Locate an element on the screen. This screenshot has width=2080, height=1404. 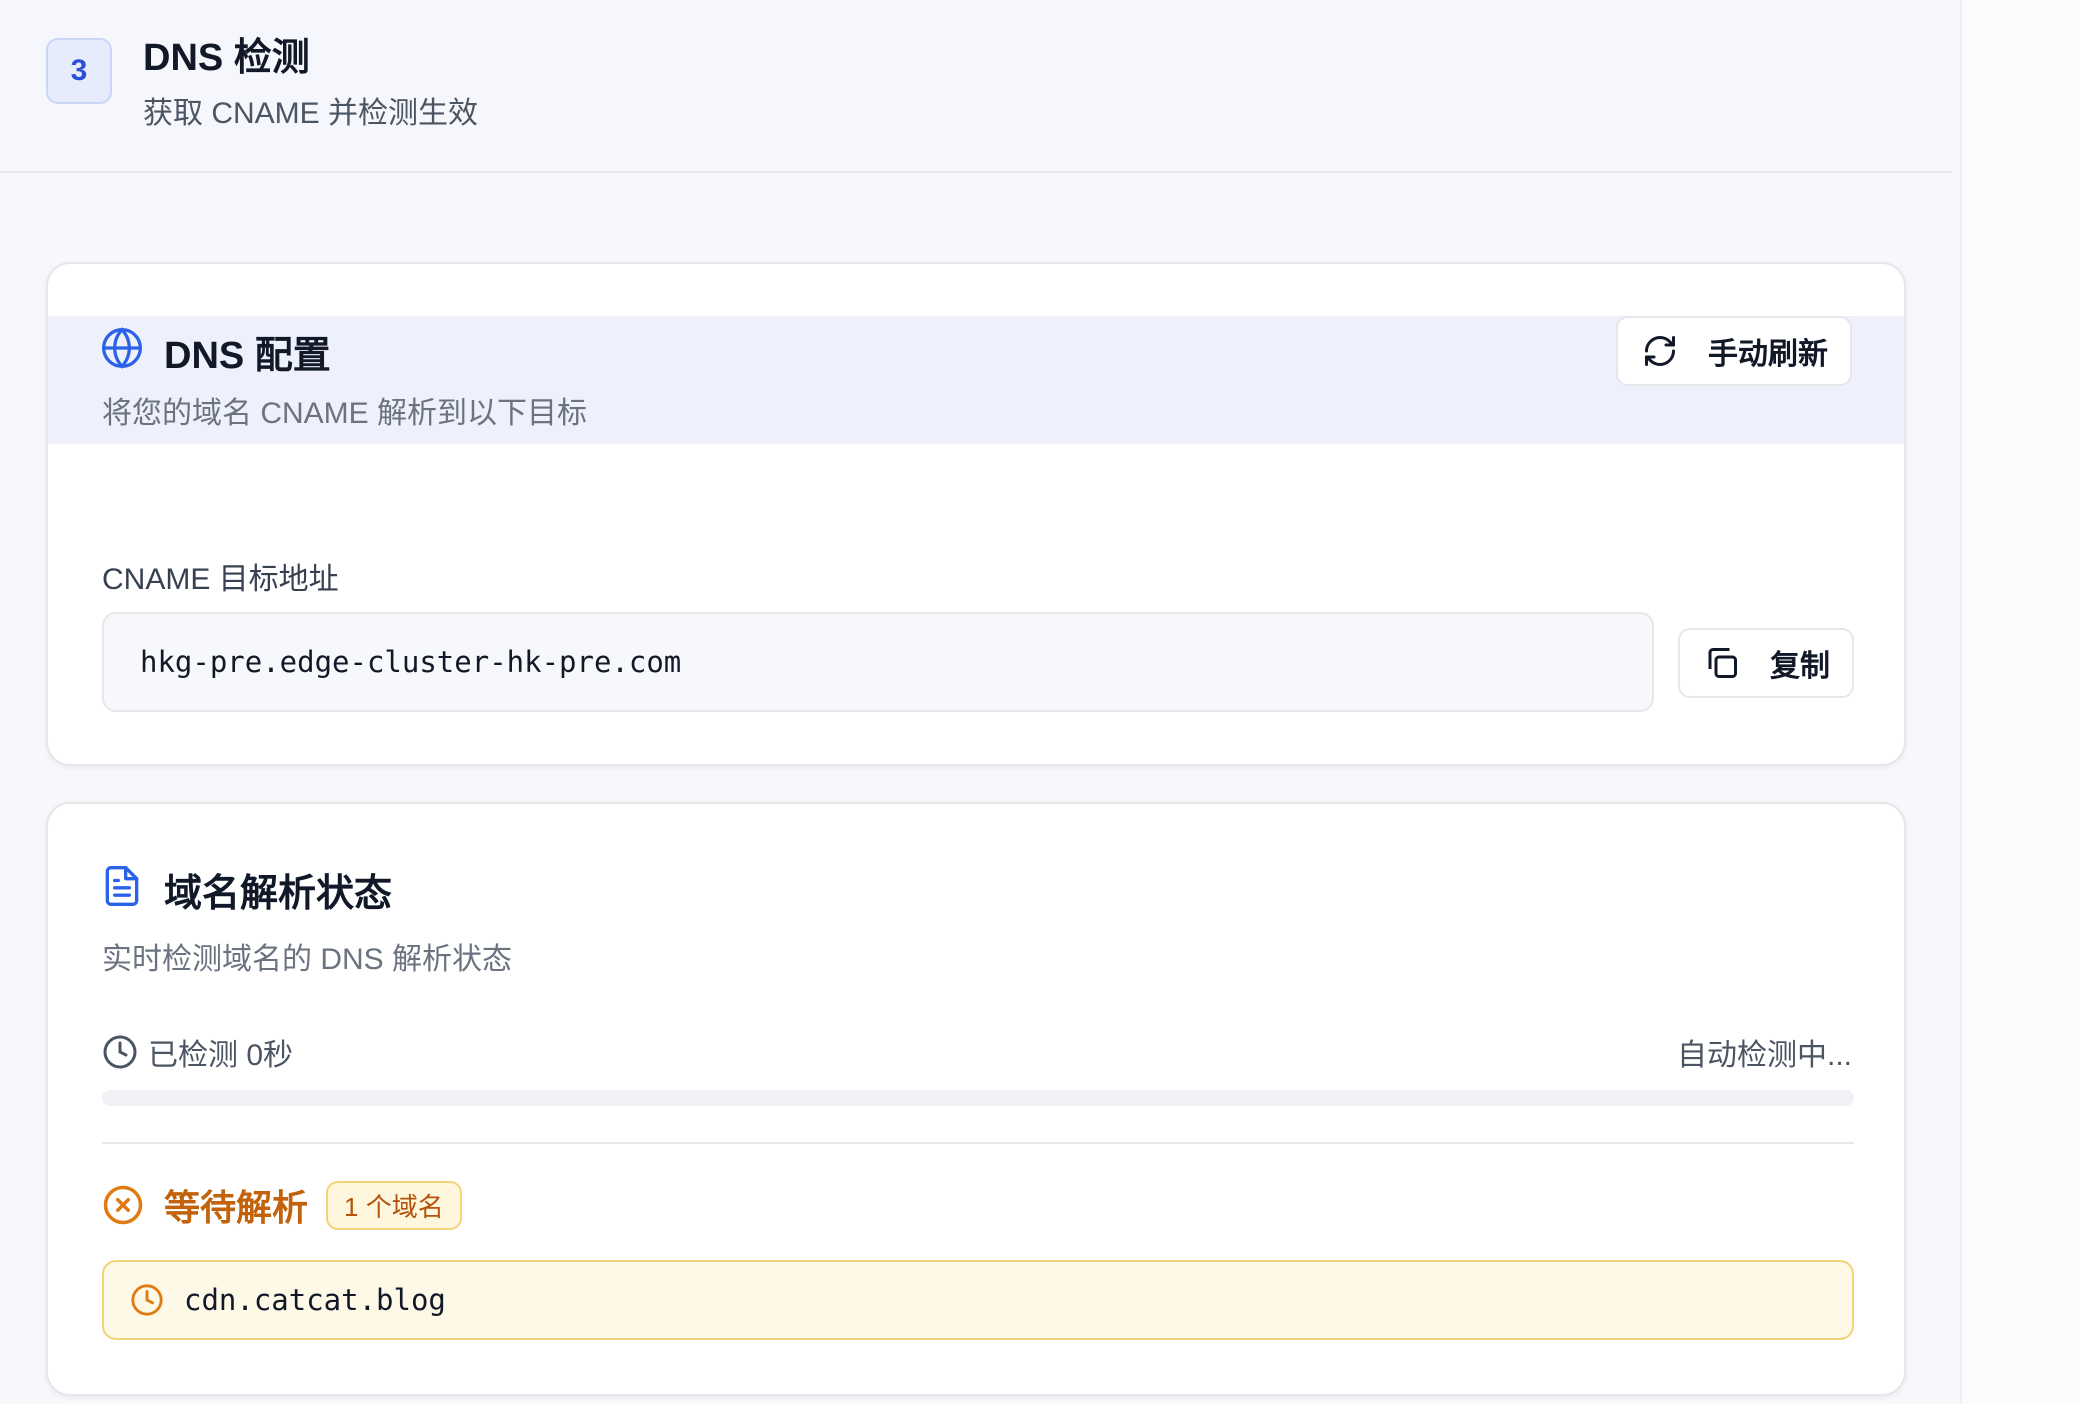
resolution-status-title: 域名解析状态 is located at coordinates (278, 894).